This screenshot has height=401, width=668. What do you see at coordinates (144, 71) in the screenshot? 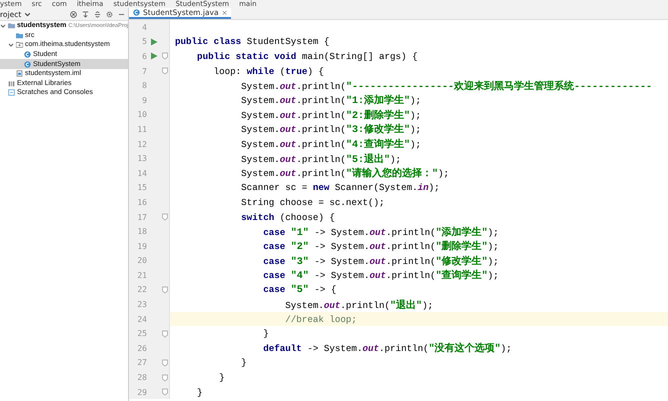
I see `line-number: 7` at bounding box center [144, 71].